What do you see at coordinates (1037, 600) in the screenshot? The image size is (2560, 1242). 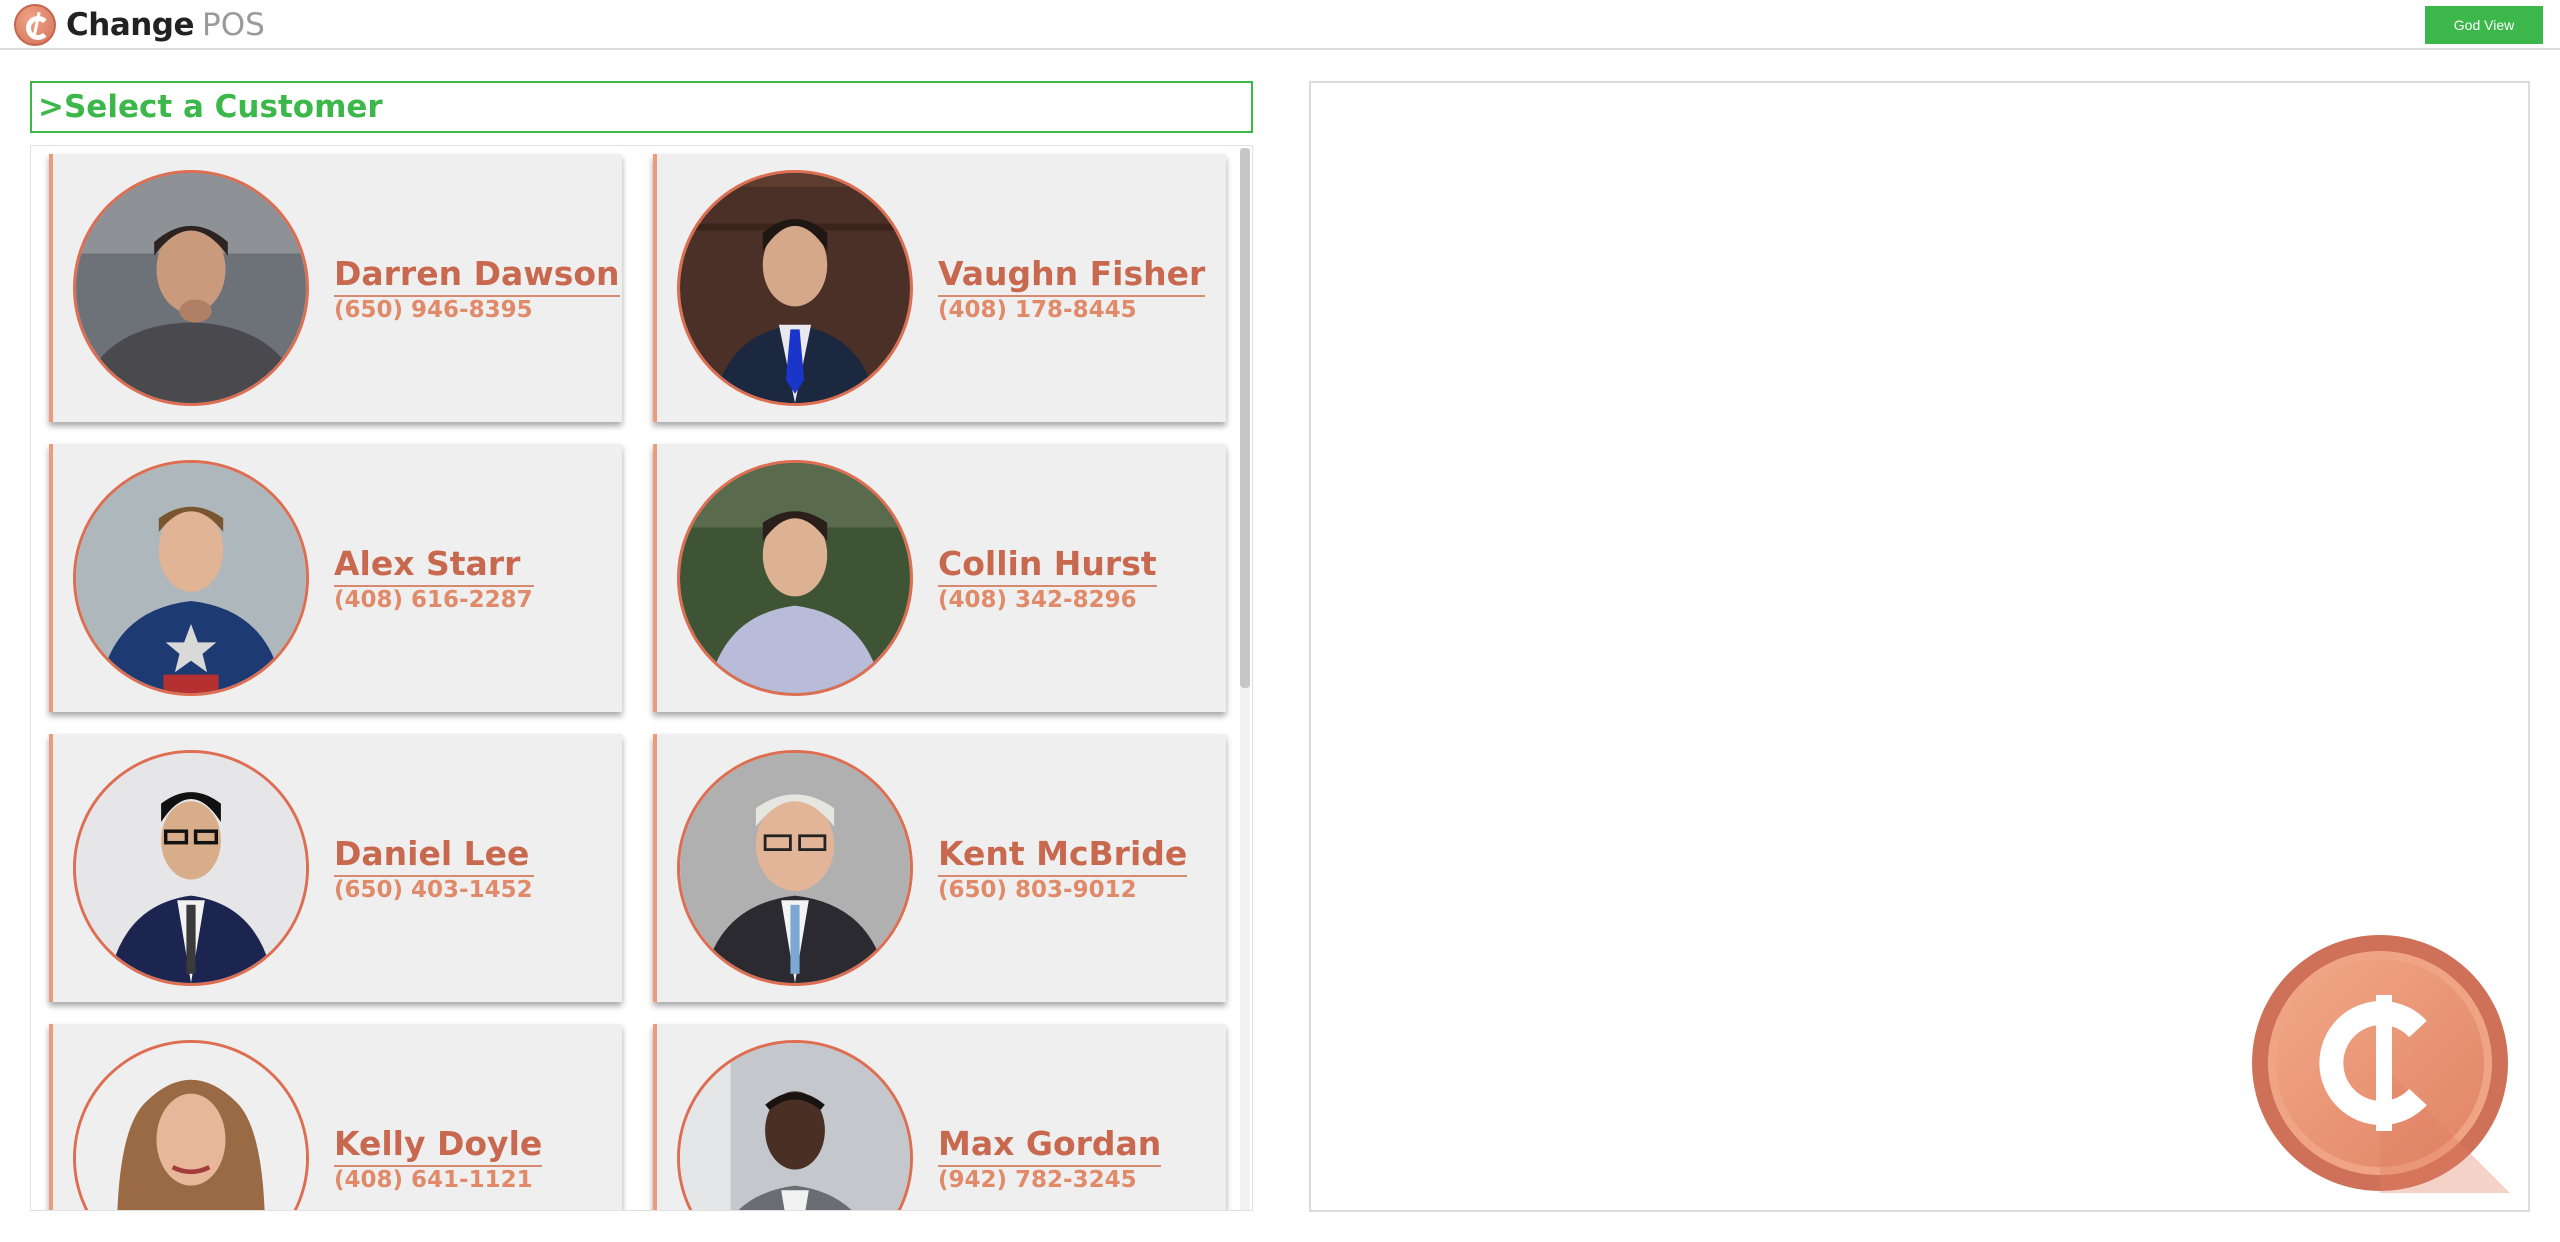 I see `customer-phone: (408) 342-8296` at bounding box center [1037, 600].